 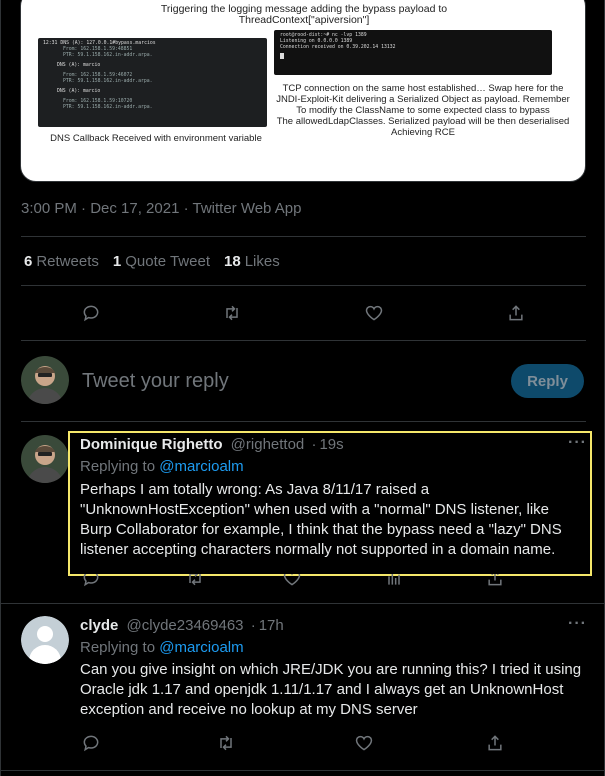 I want to click on mention-link: @marcioalm, so click(x=201, y=647).